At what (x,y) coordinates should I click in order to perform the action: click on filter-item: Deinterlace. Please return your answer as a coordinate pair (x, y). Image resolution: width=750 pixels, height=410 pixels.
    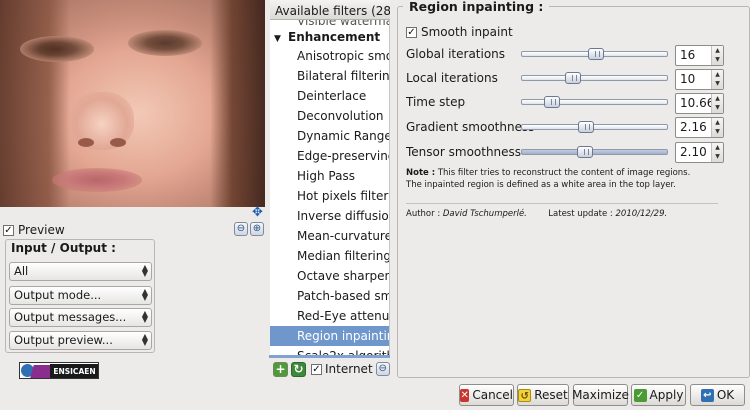
    Looking at the image, I should click on (329, 96).